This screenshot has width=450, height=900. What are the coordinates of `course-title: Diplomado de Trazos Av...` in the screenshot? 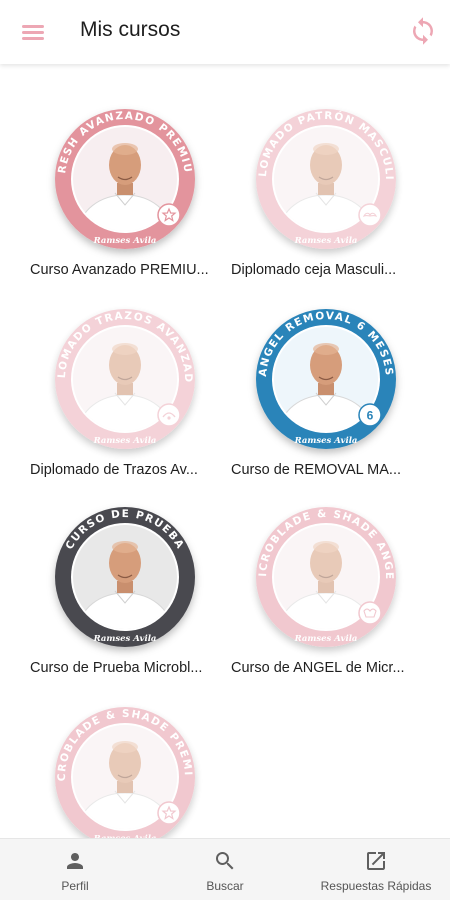 It's located at (114, 470).